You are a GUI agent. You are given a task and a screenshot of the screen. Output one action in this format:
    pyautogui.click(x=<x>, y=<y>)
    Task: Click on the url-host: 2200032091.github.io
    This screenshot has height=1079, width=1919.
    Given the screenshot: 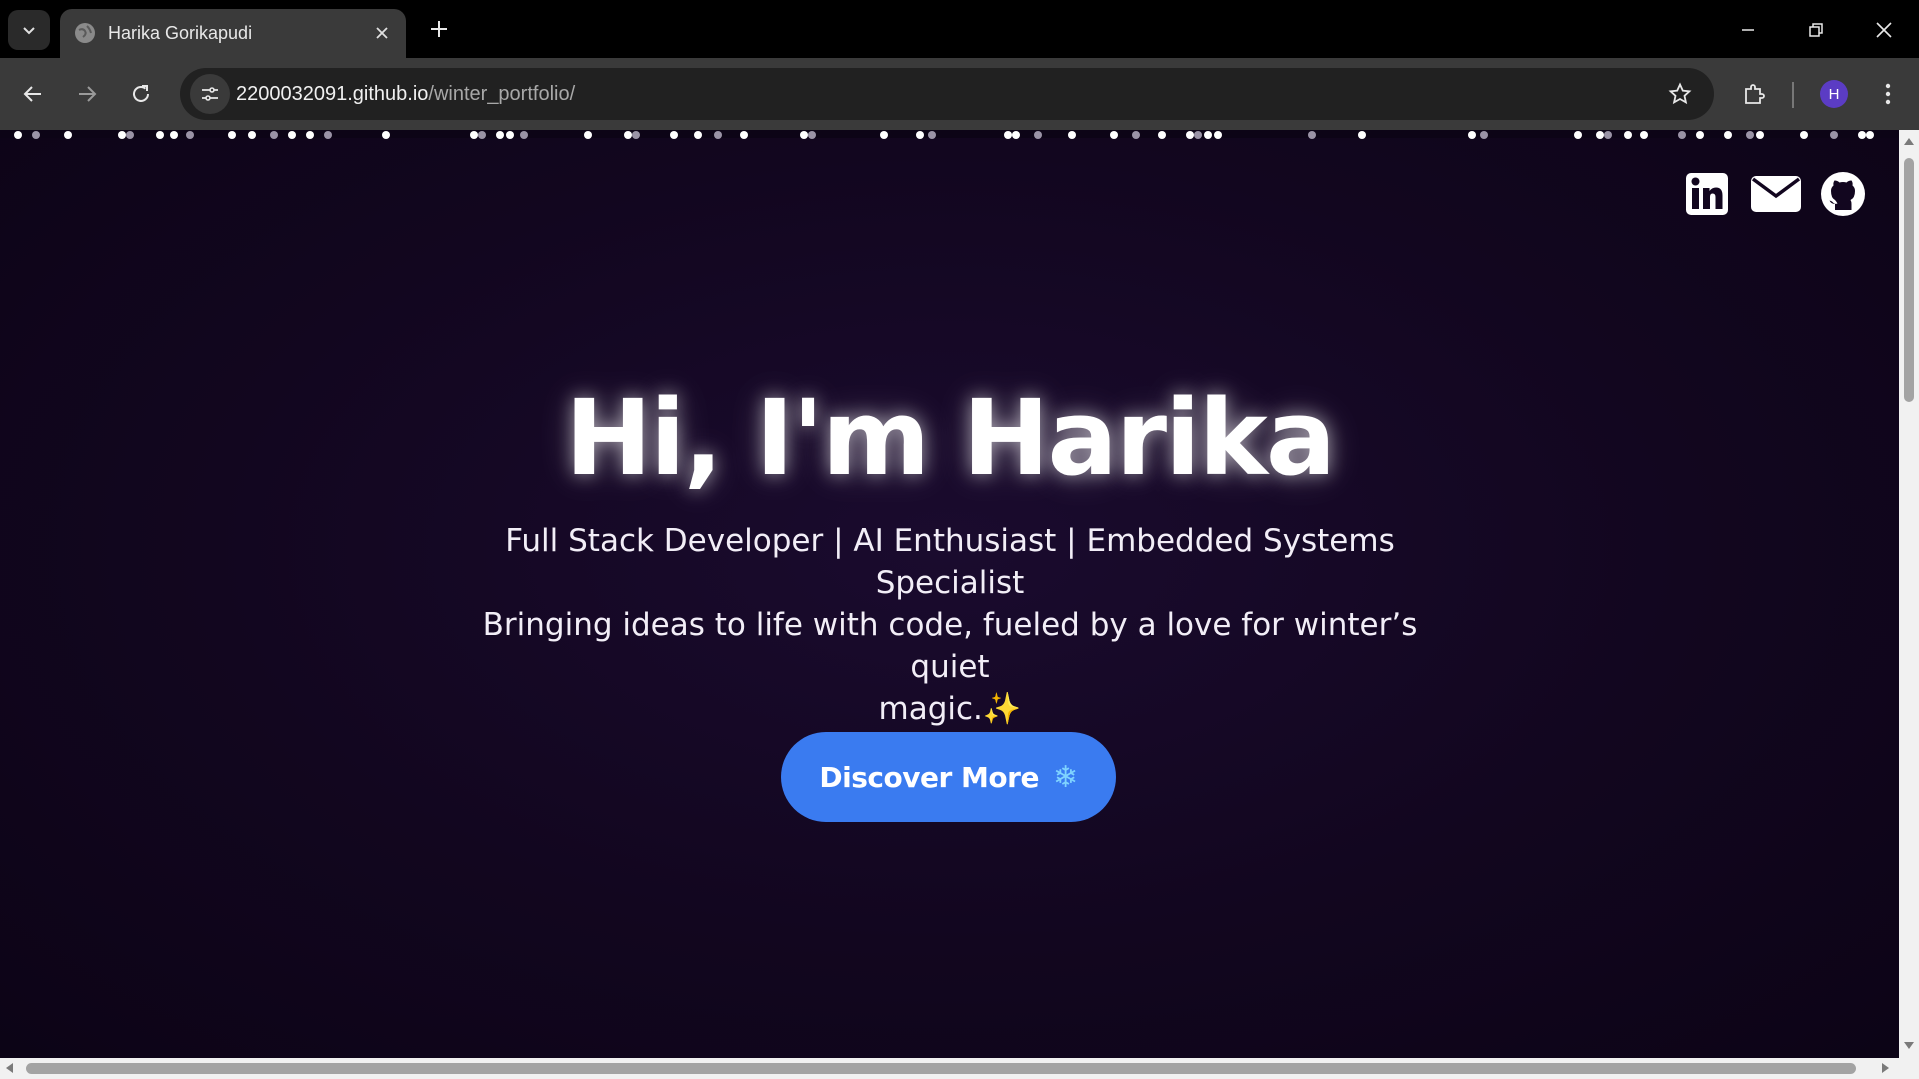 What is the action you would take?
    pyautogui.click(x=332, y=94)
    